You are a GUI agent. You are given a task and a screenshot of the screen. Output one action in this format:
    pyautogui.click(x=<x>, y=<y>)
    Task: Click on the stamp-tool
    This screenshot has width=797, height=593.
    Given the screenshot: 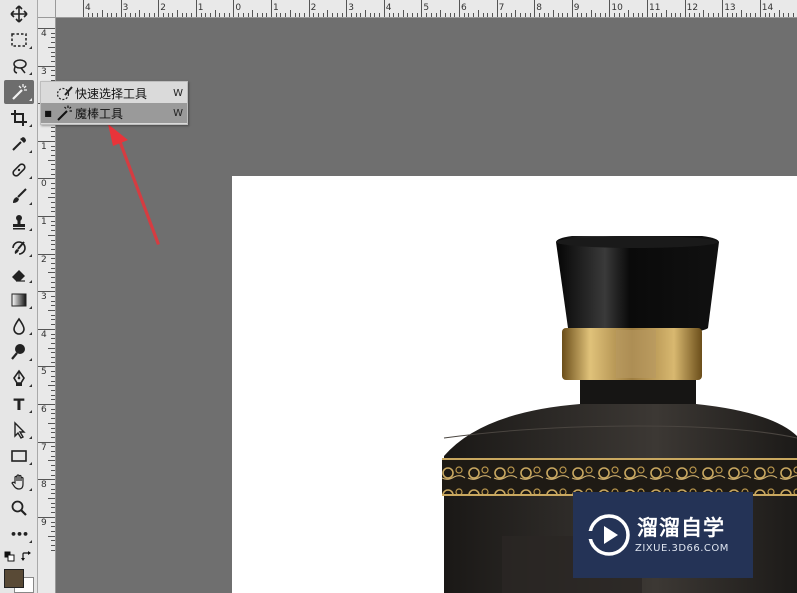 What is the action you would take?
    pyautogui.click(x=19, y=222)
    